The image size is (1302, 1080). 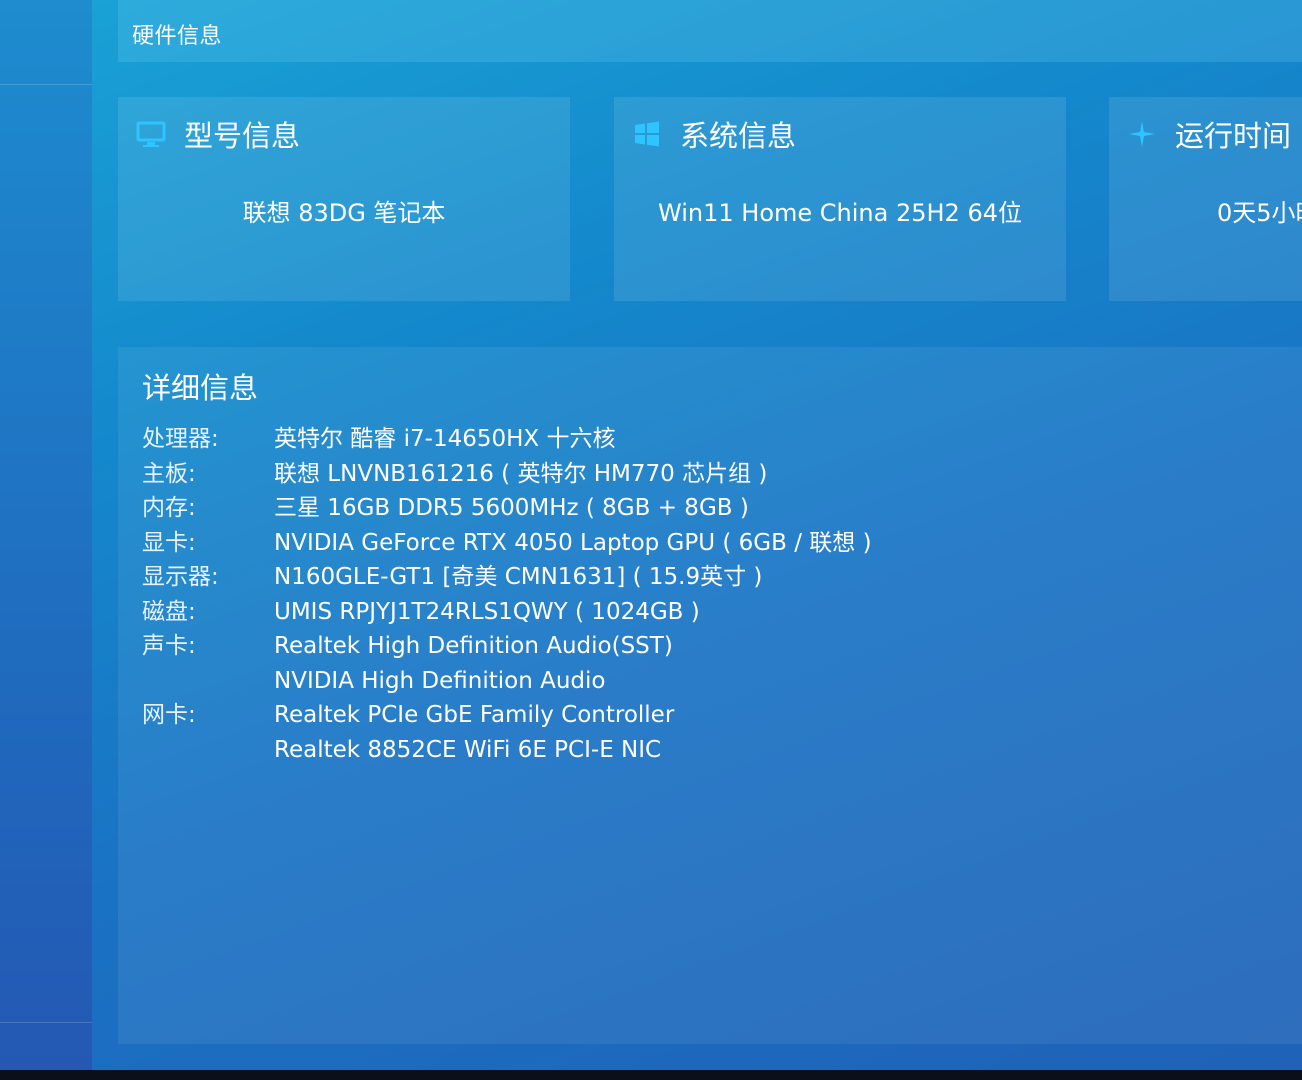 I want to click on details-title: 详细信息, so click(x=200, y=388).